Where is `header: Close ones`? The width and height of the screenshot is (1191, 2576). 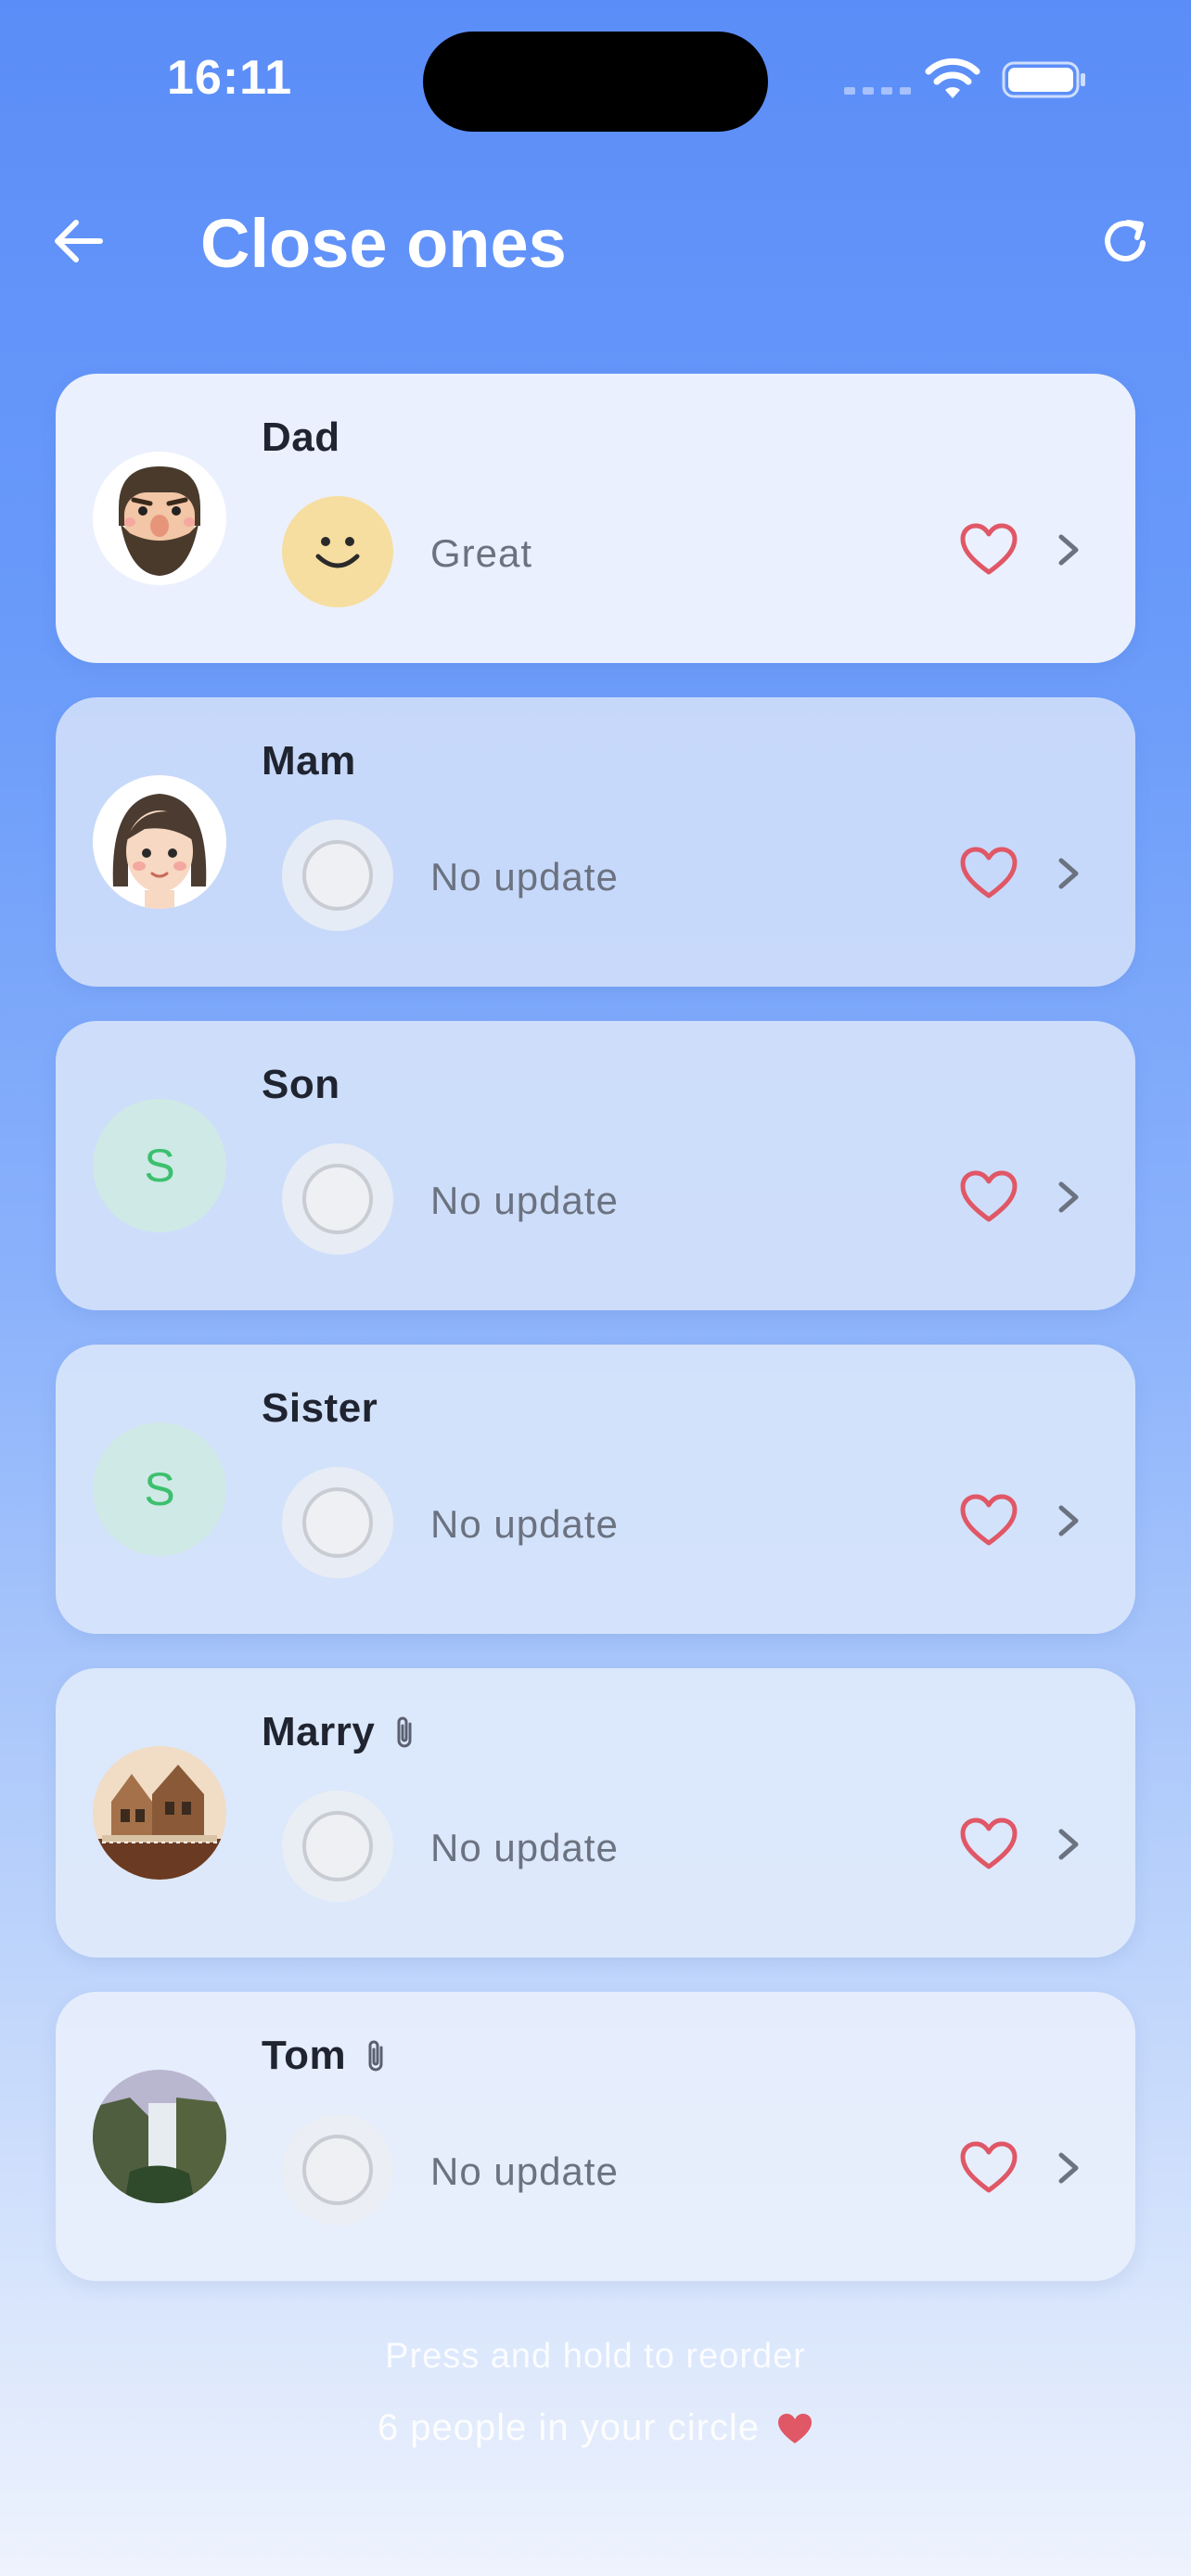
header: Close ones is located at coordinates (595, 241).